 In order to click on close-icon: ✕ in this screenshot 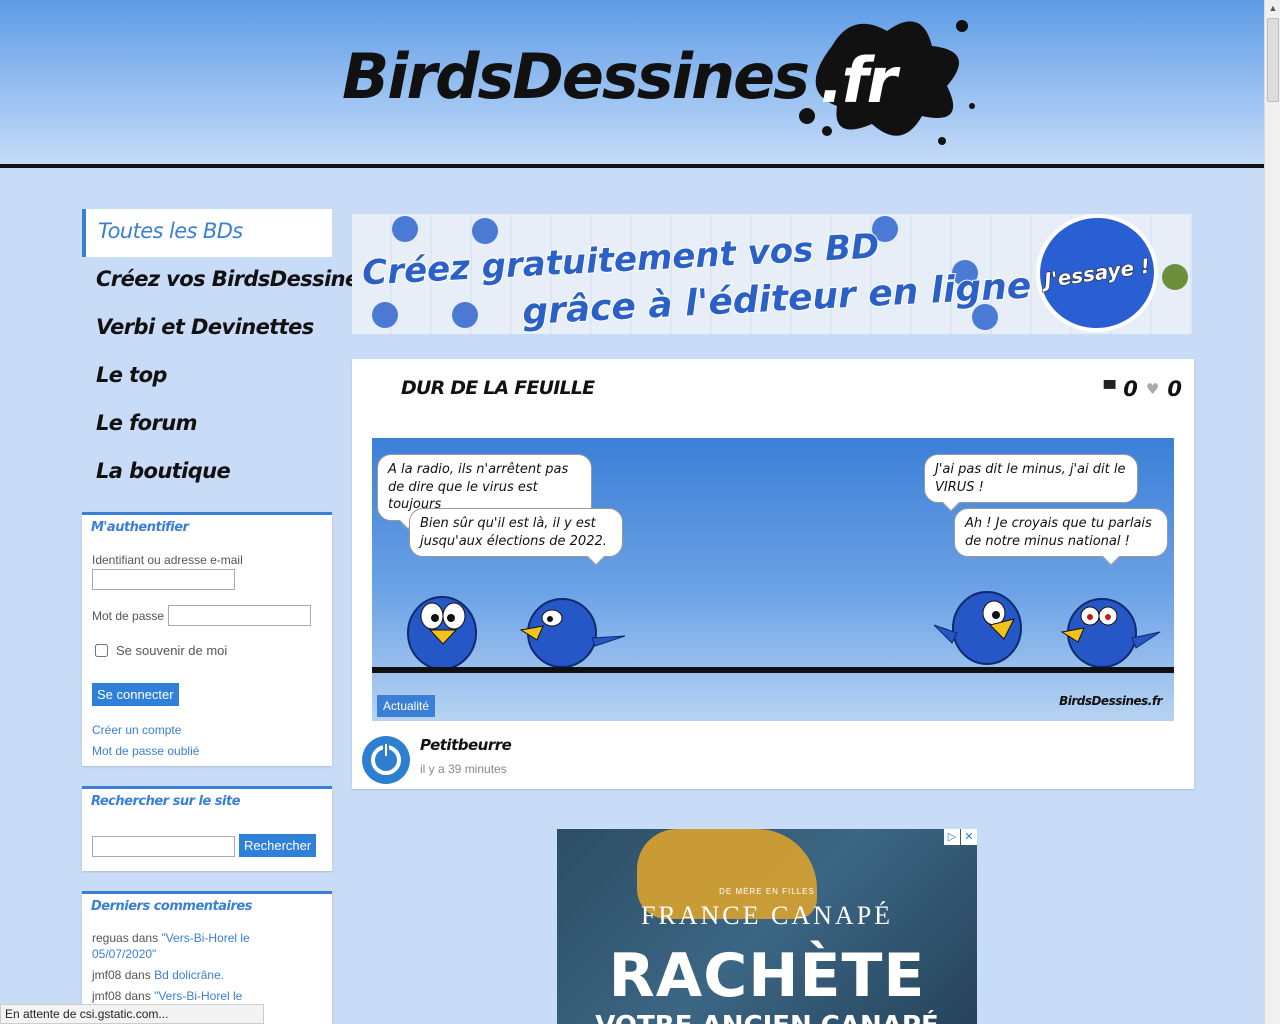, I will do `click(969, 837)`.